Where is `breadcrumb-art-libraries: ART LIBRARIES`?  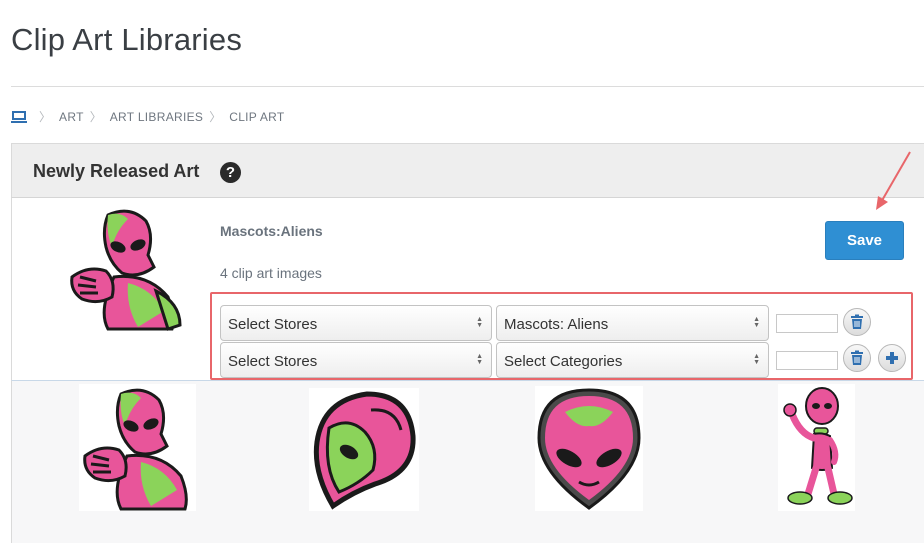
breadcrumb-art-libraries: ART LIBRARIES is located at coordinates (157, 117).